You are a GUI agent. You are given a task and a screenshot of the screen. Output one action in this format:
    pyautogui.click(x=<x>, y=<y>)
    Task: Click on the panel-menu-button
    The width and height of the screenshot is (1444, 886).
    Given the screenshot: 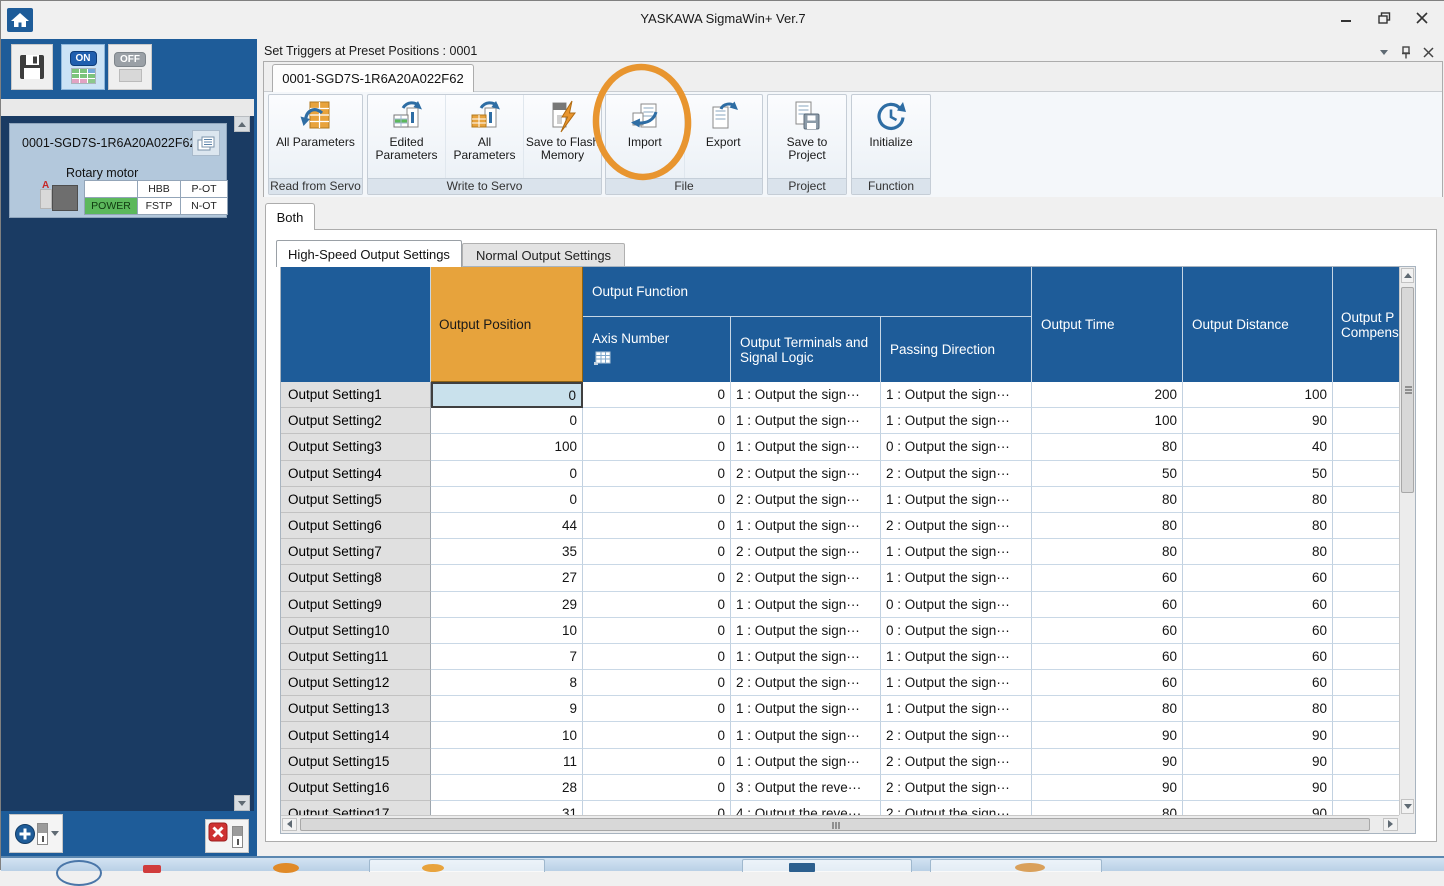 What is the action you would take?
    pyautogui.click(x=1384, y=52)
    